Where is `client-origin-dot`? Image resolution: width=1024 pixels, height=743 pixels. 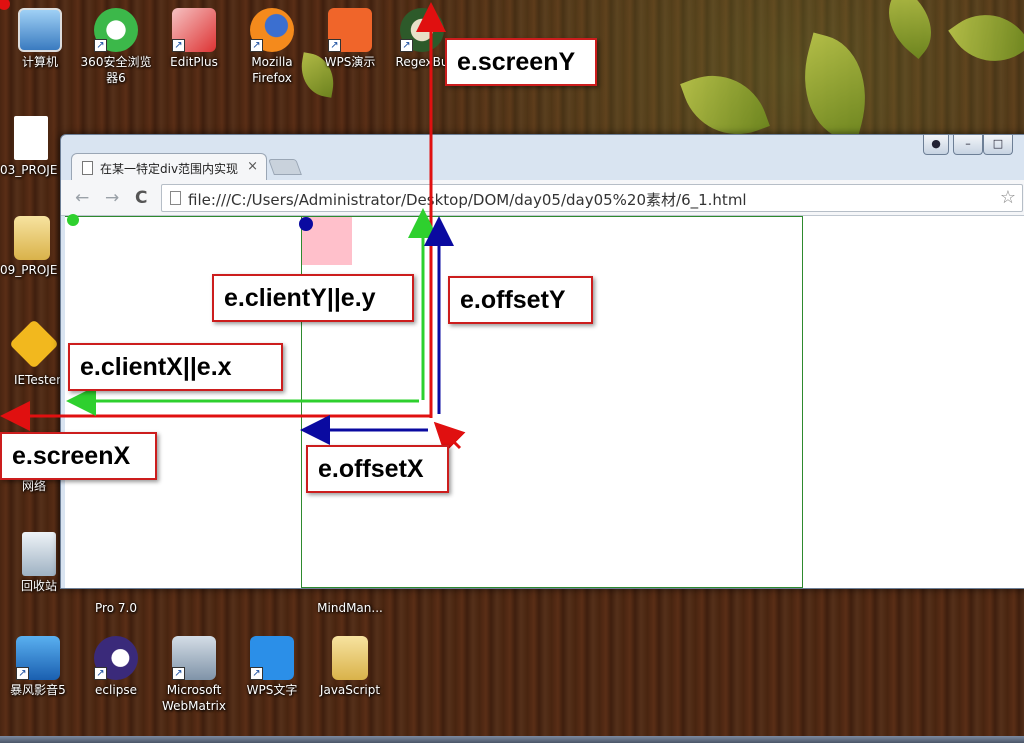 client-origin-dot is located at coordinates (73, 220).